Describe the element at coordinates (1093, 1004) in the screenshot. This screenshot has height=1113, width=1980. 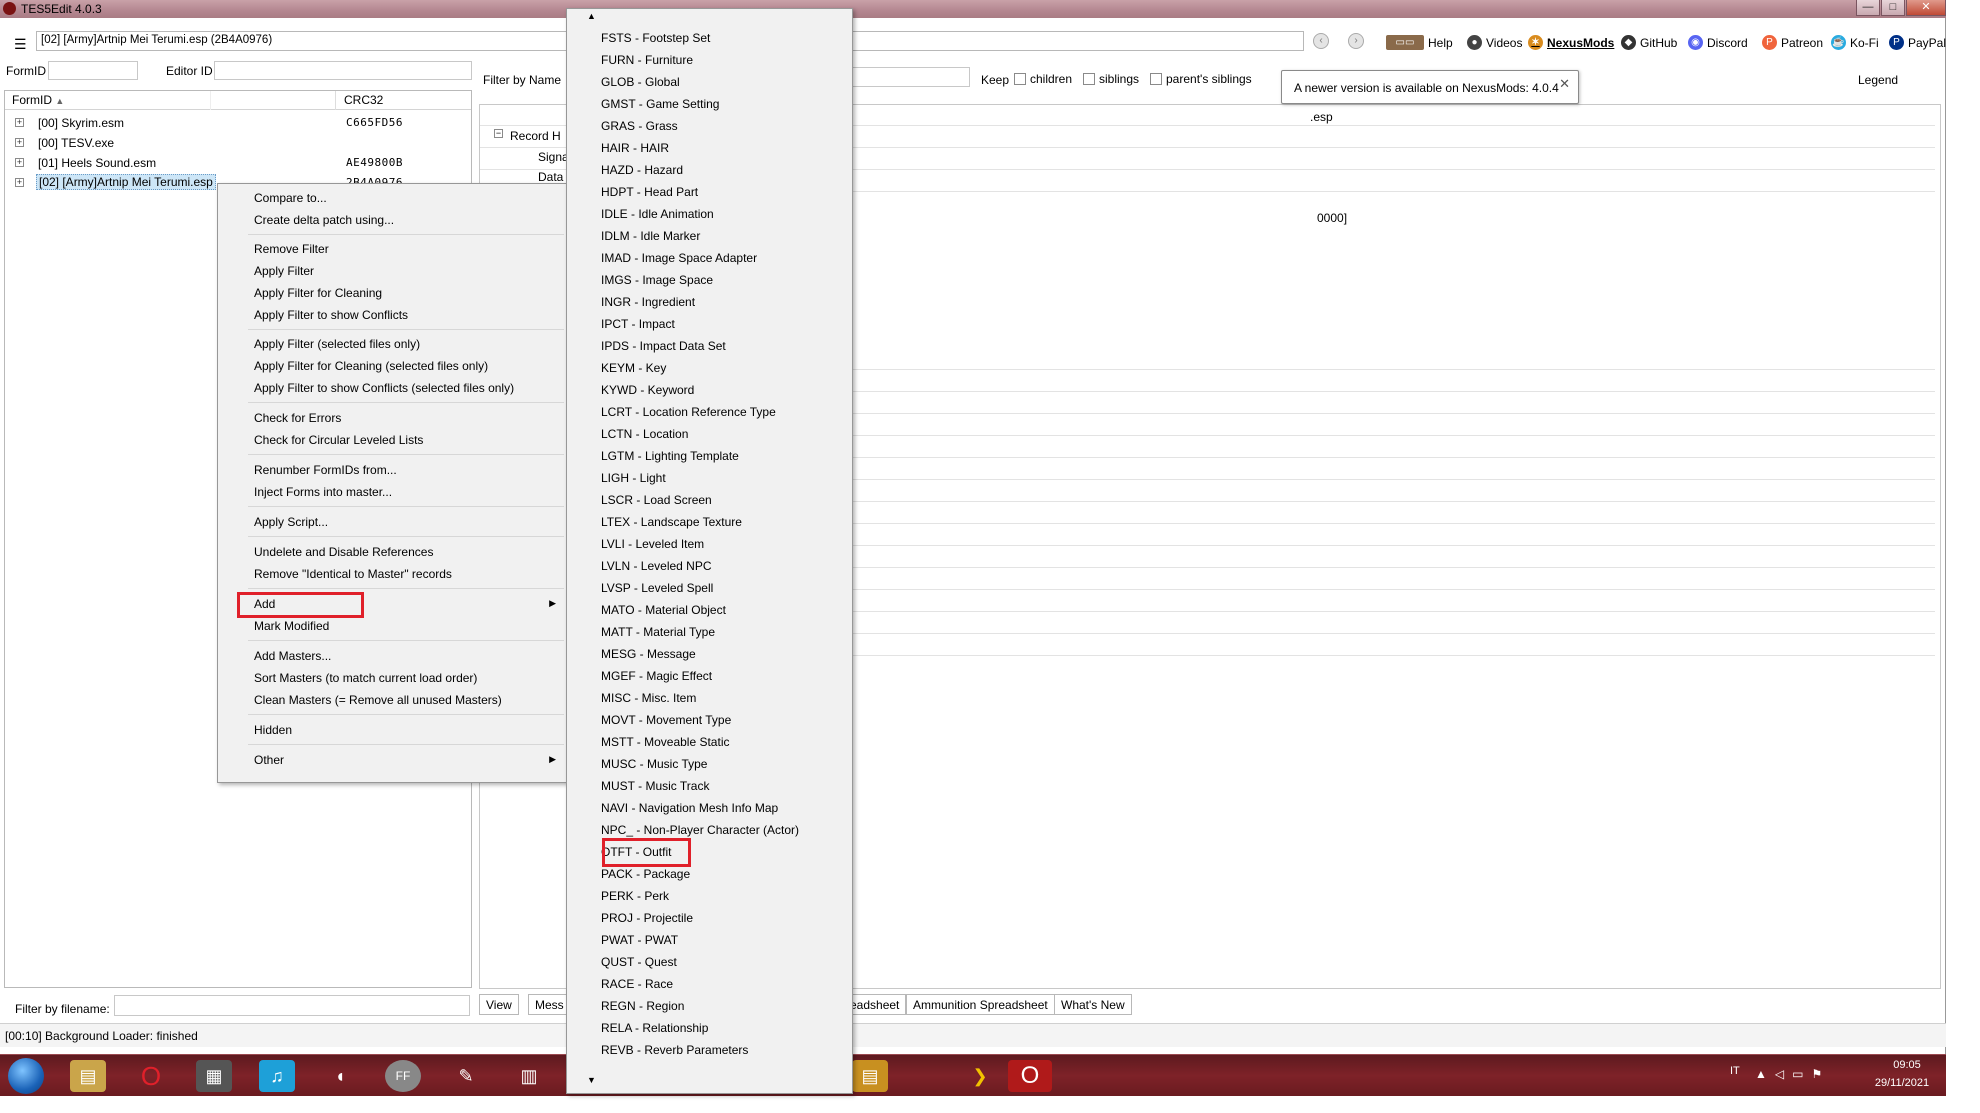
I see `tab-whats-new: What's New` at that location.